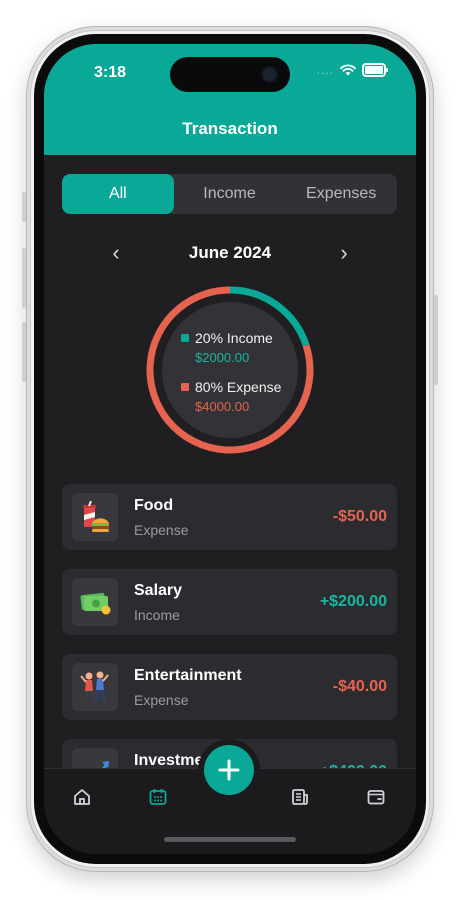 This screenshot has height=900, width=460. I want to click on legend-expense: 80% Expense, so click(241, 387).